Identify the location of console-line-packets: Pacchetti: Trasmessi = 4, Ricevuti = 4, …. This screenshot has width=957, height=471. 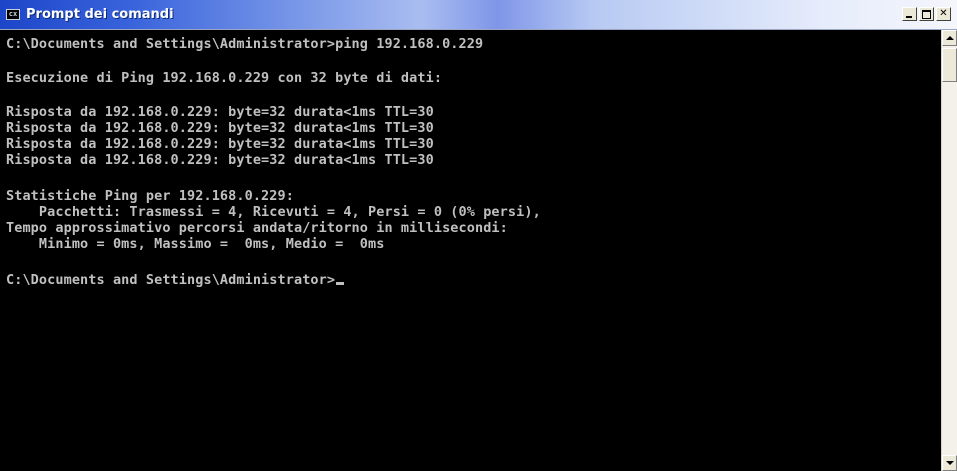
(273, 212).